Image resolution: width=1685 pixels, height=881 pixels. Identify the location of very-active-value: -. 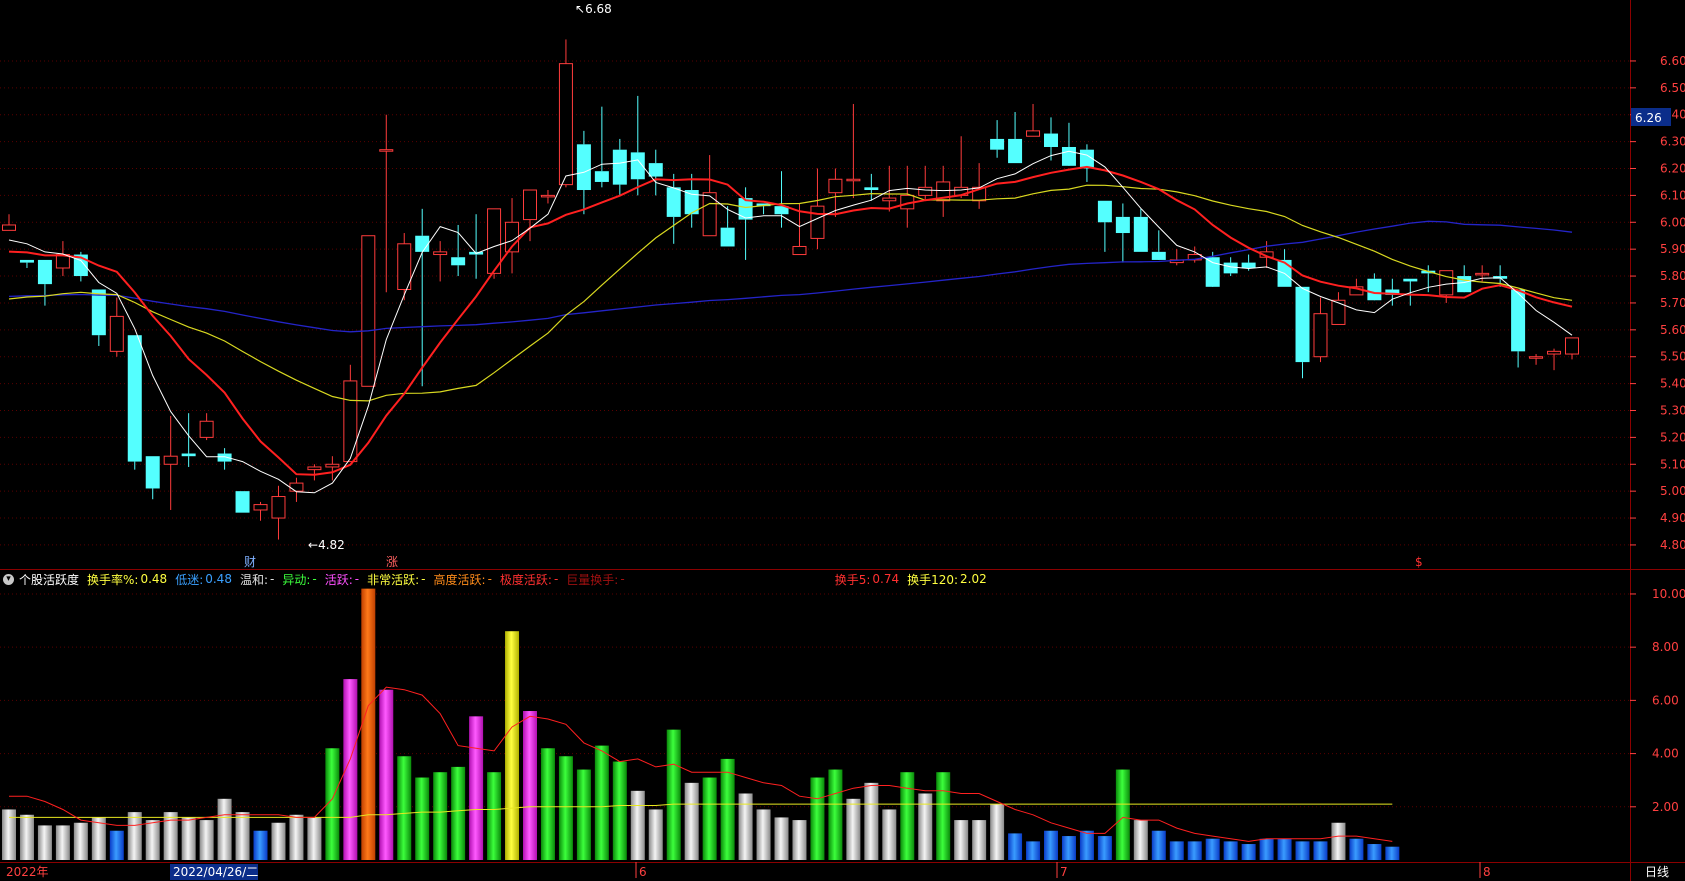
(423, 579).